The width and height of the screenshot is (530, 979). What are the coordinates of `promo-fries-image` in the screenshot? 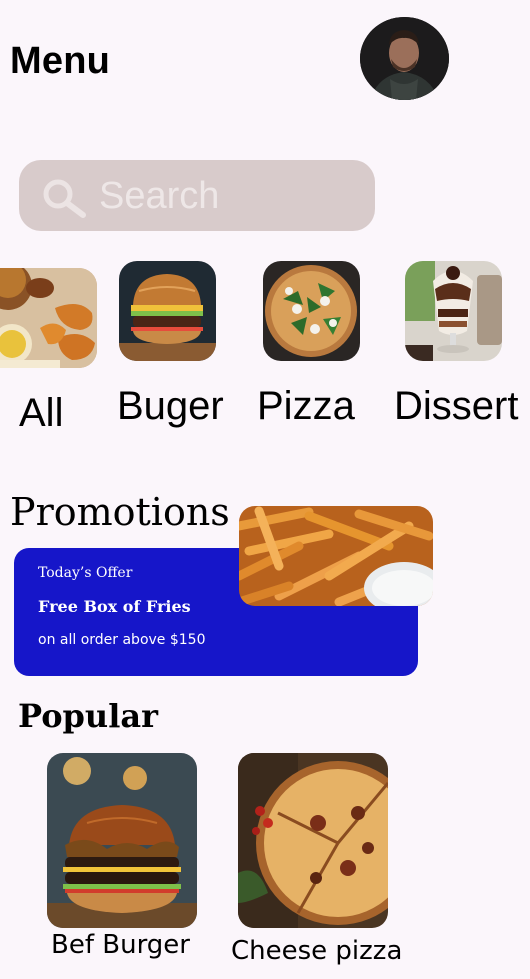 It's located at (336, 556).